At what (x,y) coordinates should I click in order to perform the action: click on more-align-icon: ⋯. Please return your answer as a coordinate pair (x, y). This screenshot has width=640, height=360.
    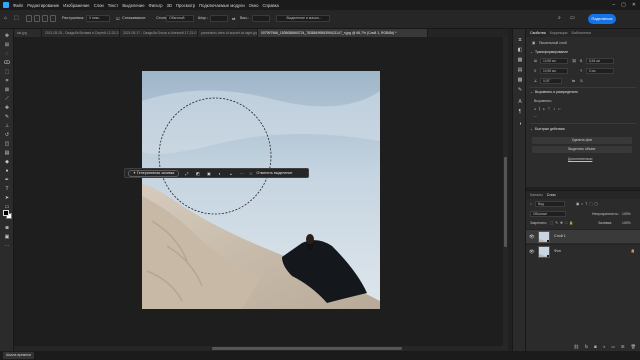
    Looking at the image, I should click on (535, 117).